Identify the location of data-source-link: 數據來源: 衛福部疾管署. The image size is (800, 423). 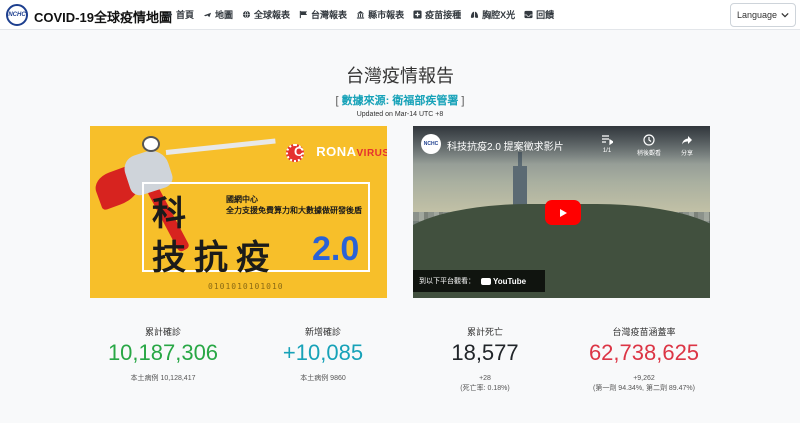
(400, 101).